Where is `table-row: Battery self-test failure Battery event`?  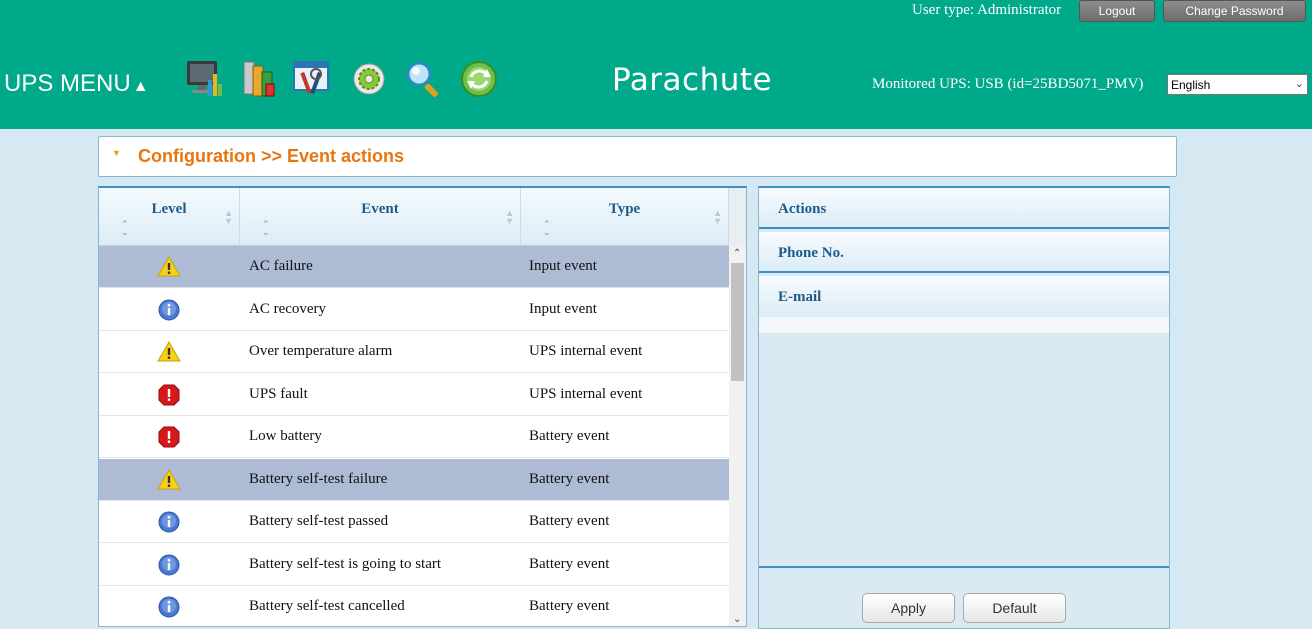
table-row: Battery self-test failure Battery event is located at coordinates (414, 479).